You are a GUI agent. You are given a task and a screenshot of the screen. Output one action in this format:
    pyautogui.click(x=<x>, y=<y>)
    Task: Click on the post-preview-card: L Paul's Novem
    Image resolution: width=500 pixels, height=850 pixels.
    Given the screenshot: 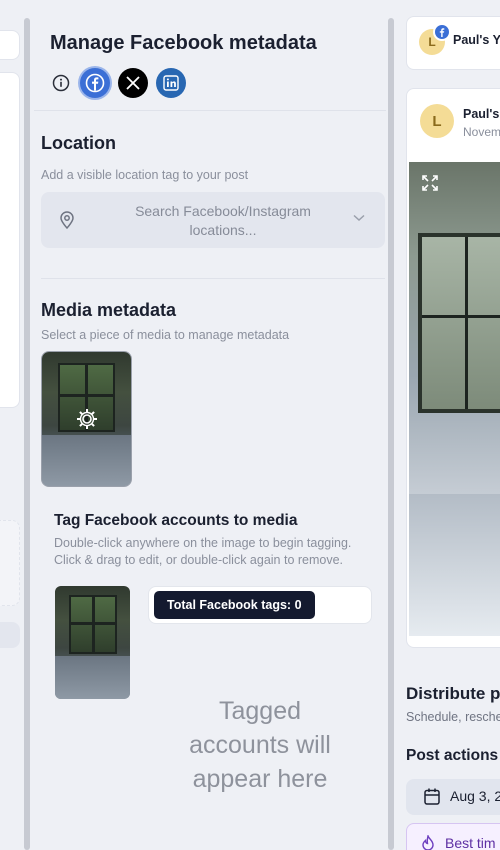 What is the action you would take?
    pyautogui.click(x=453, y=368)
    